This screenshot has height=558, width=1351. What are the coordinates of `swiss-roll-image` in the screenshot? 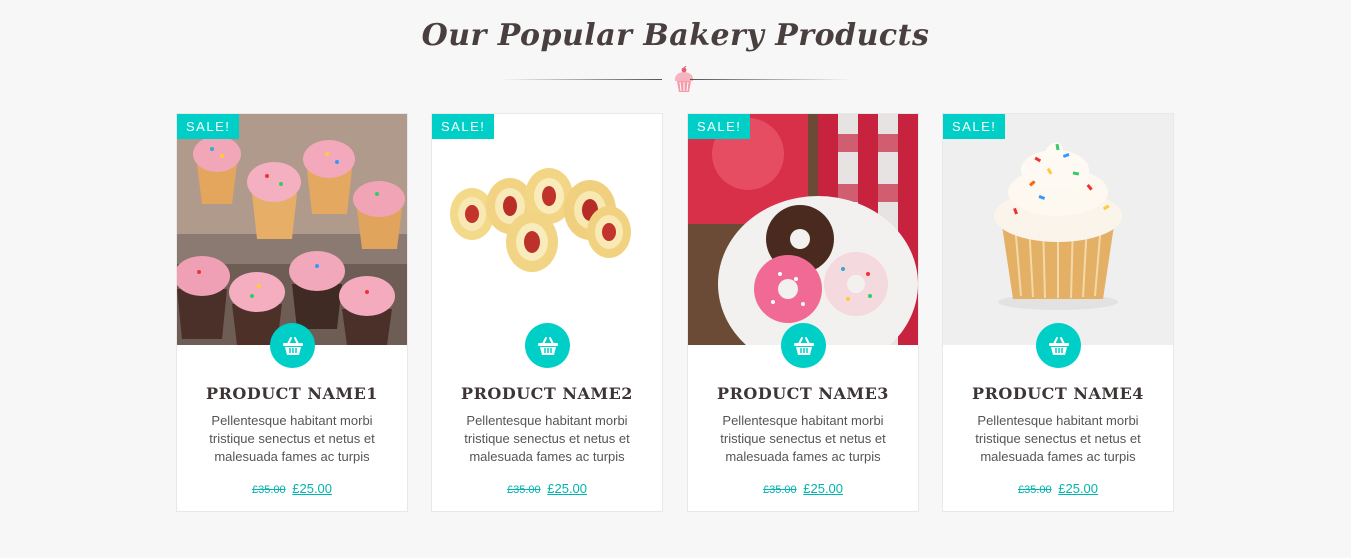 It's located at (547, 229).